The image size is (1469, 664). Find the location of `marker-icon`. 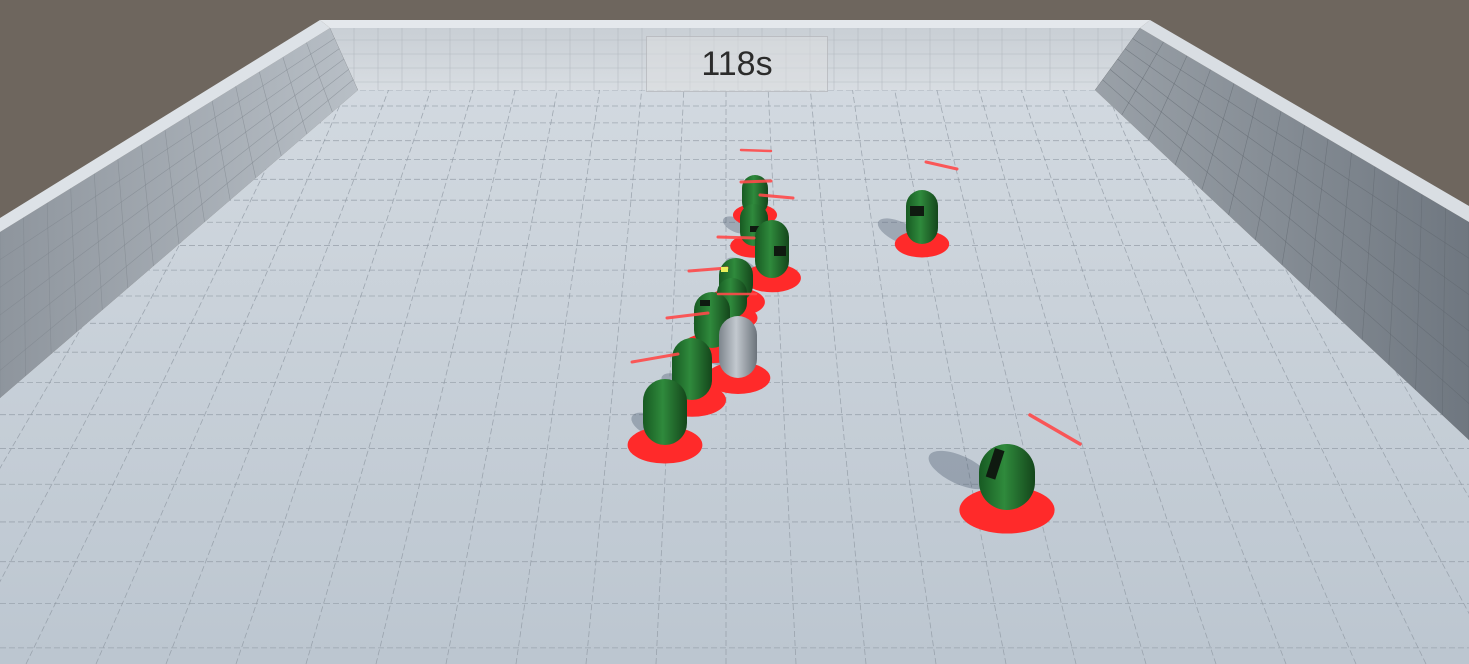

marker-icon is located at coordinates (724, 269).